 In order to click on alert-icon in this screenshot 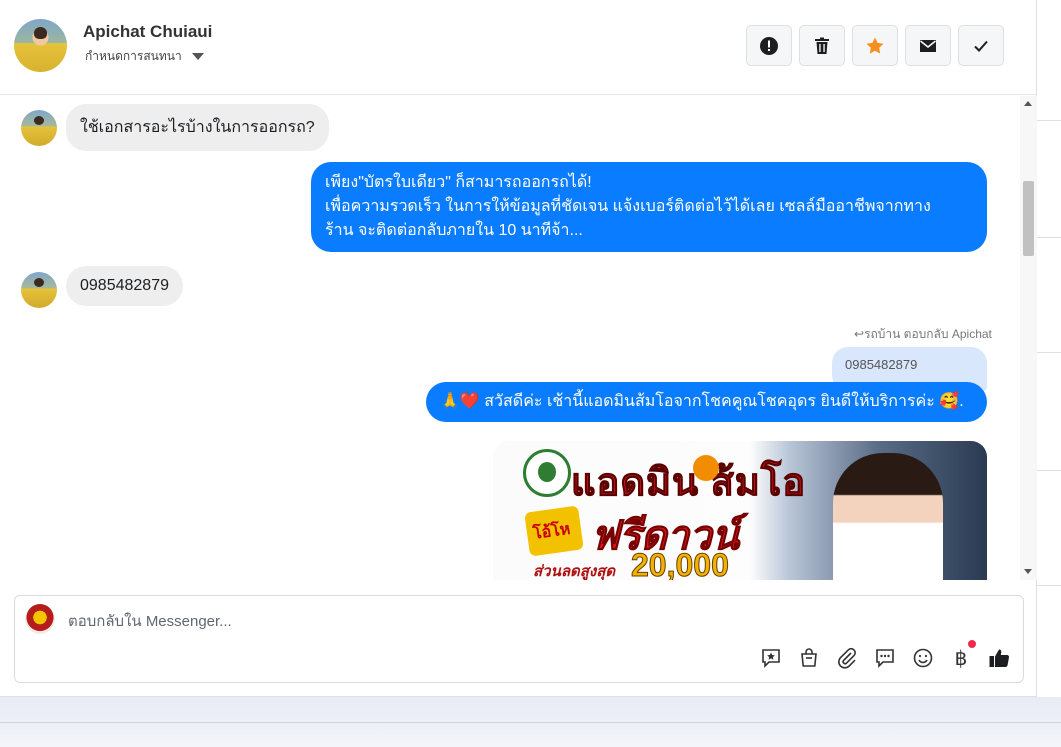, I will do `click(769, 45)`.